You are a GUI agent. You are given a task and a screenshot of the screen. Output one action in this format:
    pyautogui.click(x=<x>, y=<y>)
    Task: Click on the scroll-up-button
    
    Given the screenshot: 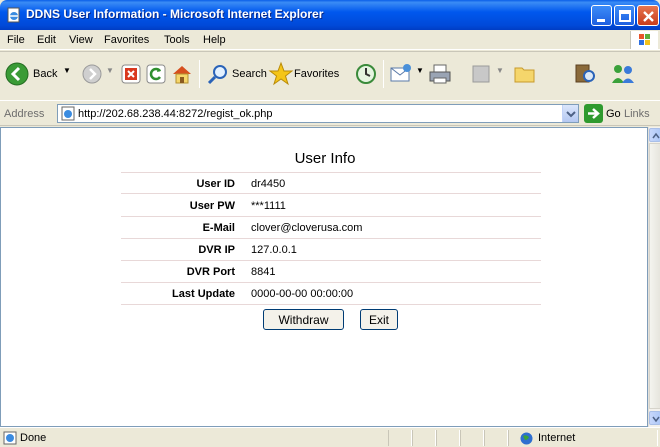 What is the action you would take?
    pyautogui.click(x=654, y=135)
    